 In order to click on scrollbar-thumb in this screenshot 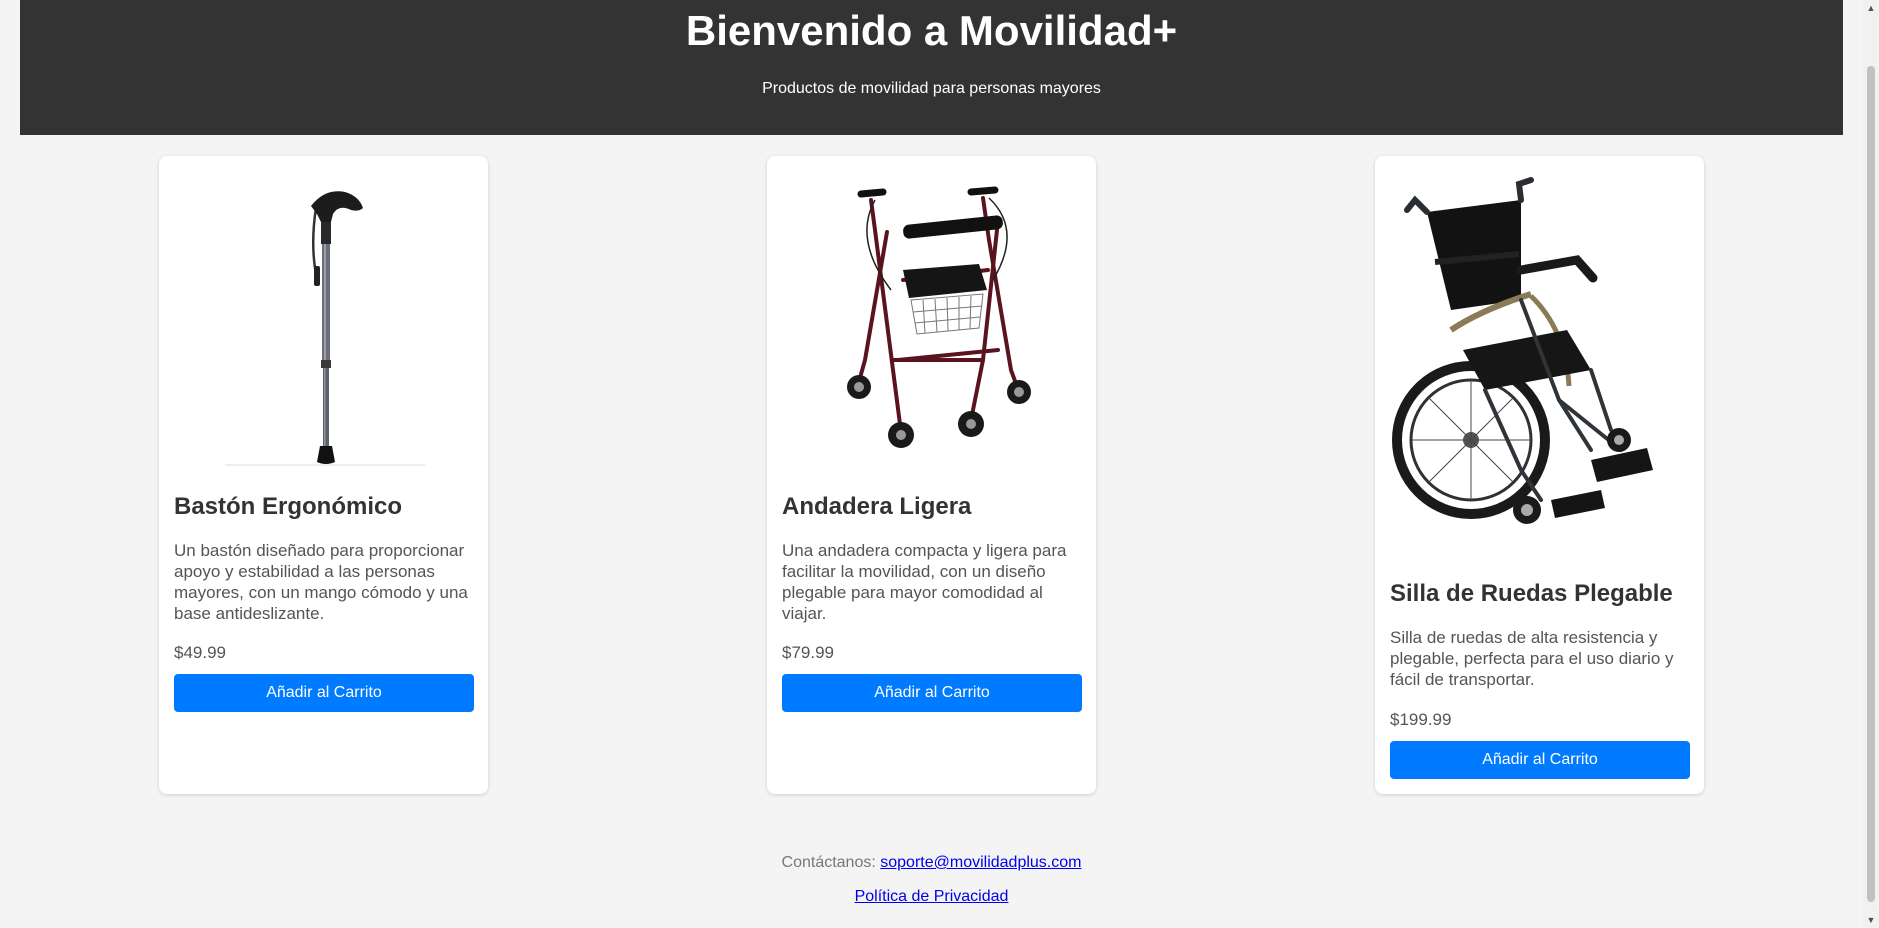, I will do `click(1871, 484)`.